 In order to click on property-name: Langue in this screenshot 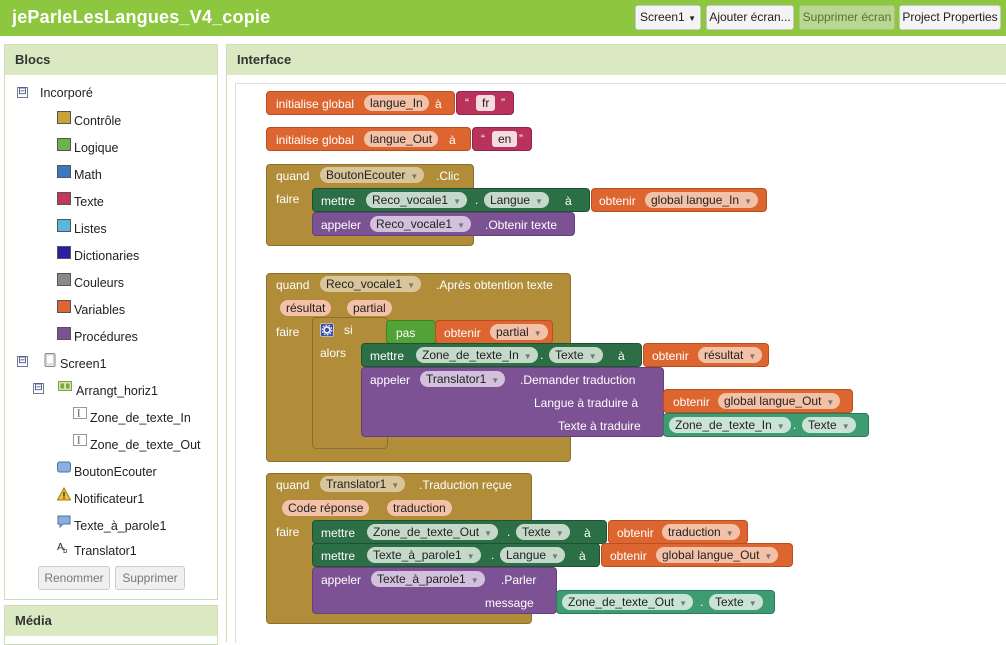, I will do `click(510, 200)`.